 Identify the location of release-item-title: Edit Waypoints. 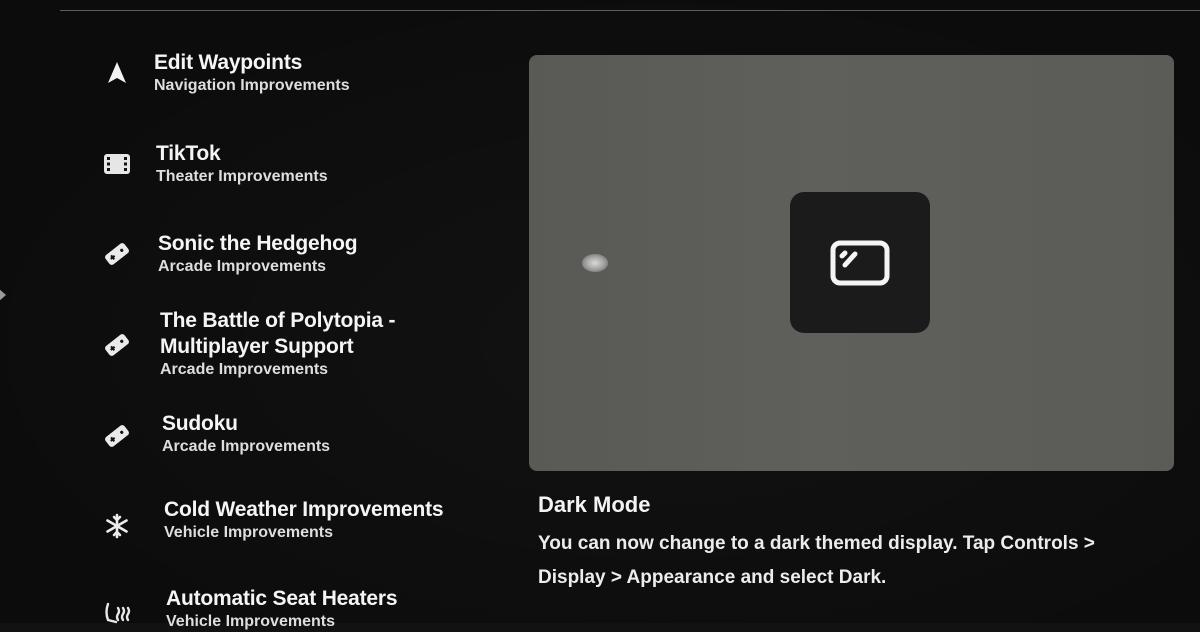
(228, 62).